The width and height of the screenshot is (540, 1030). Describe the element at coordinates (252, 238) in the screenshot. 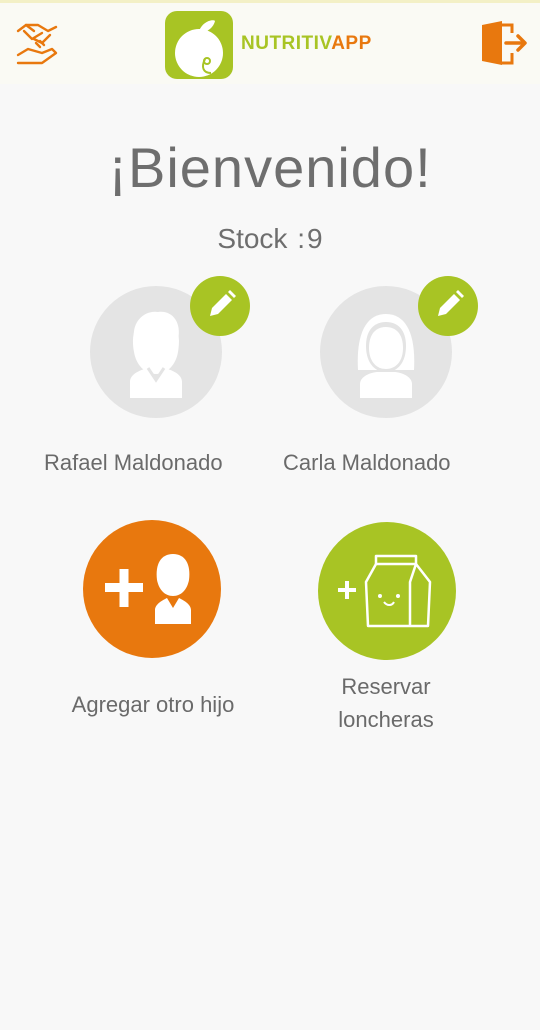

I see `stock-label: Stock` at that location.